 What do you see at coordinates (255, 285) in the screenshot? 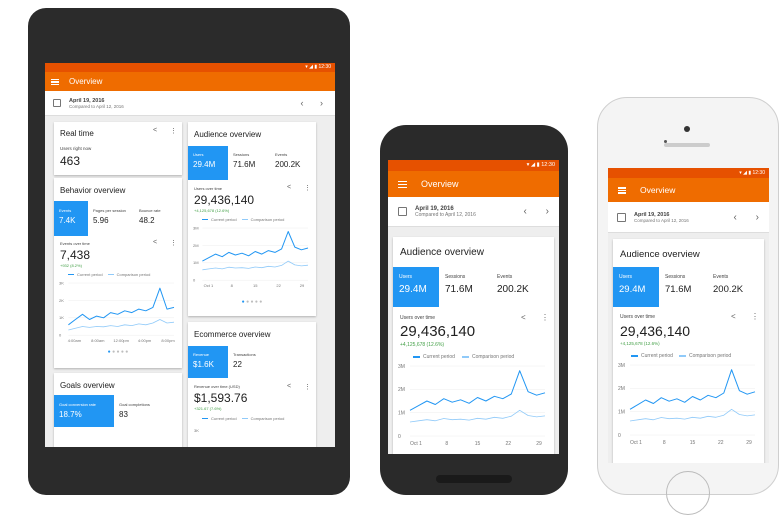
I see `x-tick-label: 15` at bounding box center [255, 285].